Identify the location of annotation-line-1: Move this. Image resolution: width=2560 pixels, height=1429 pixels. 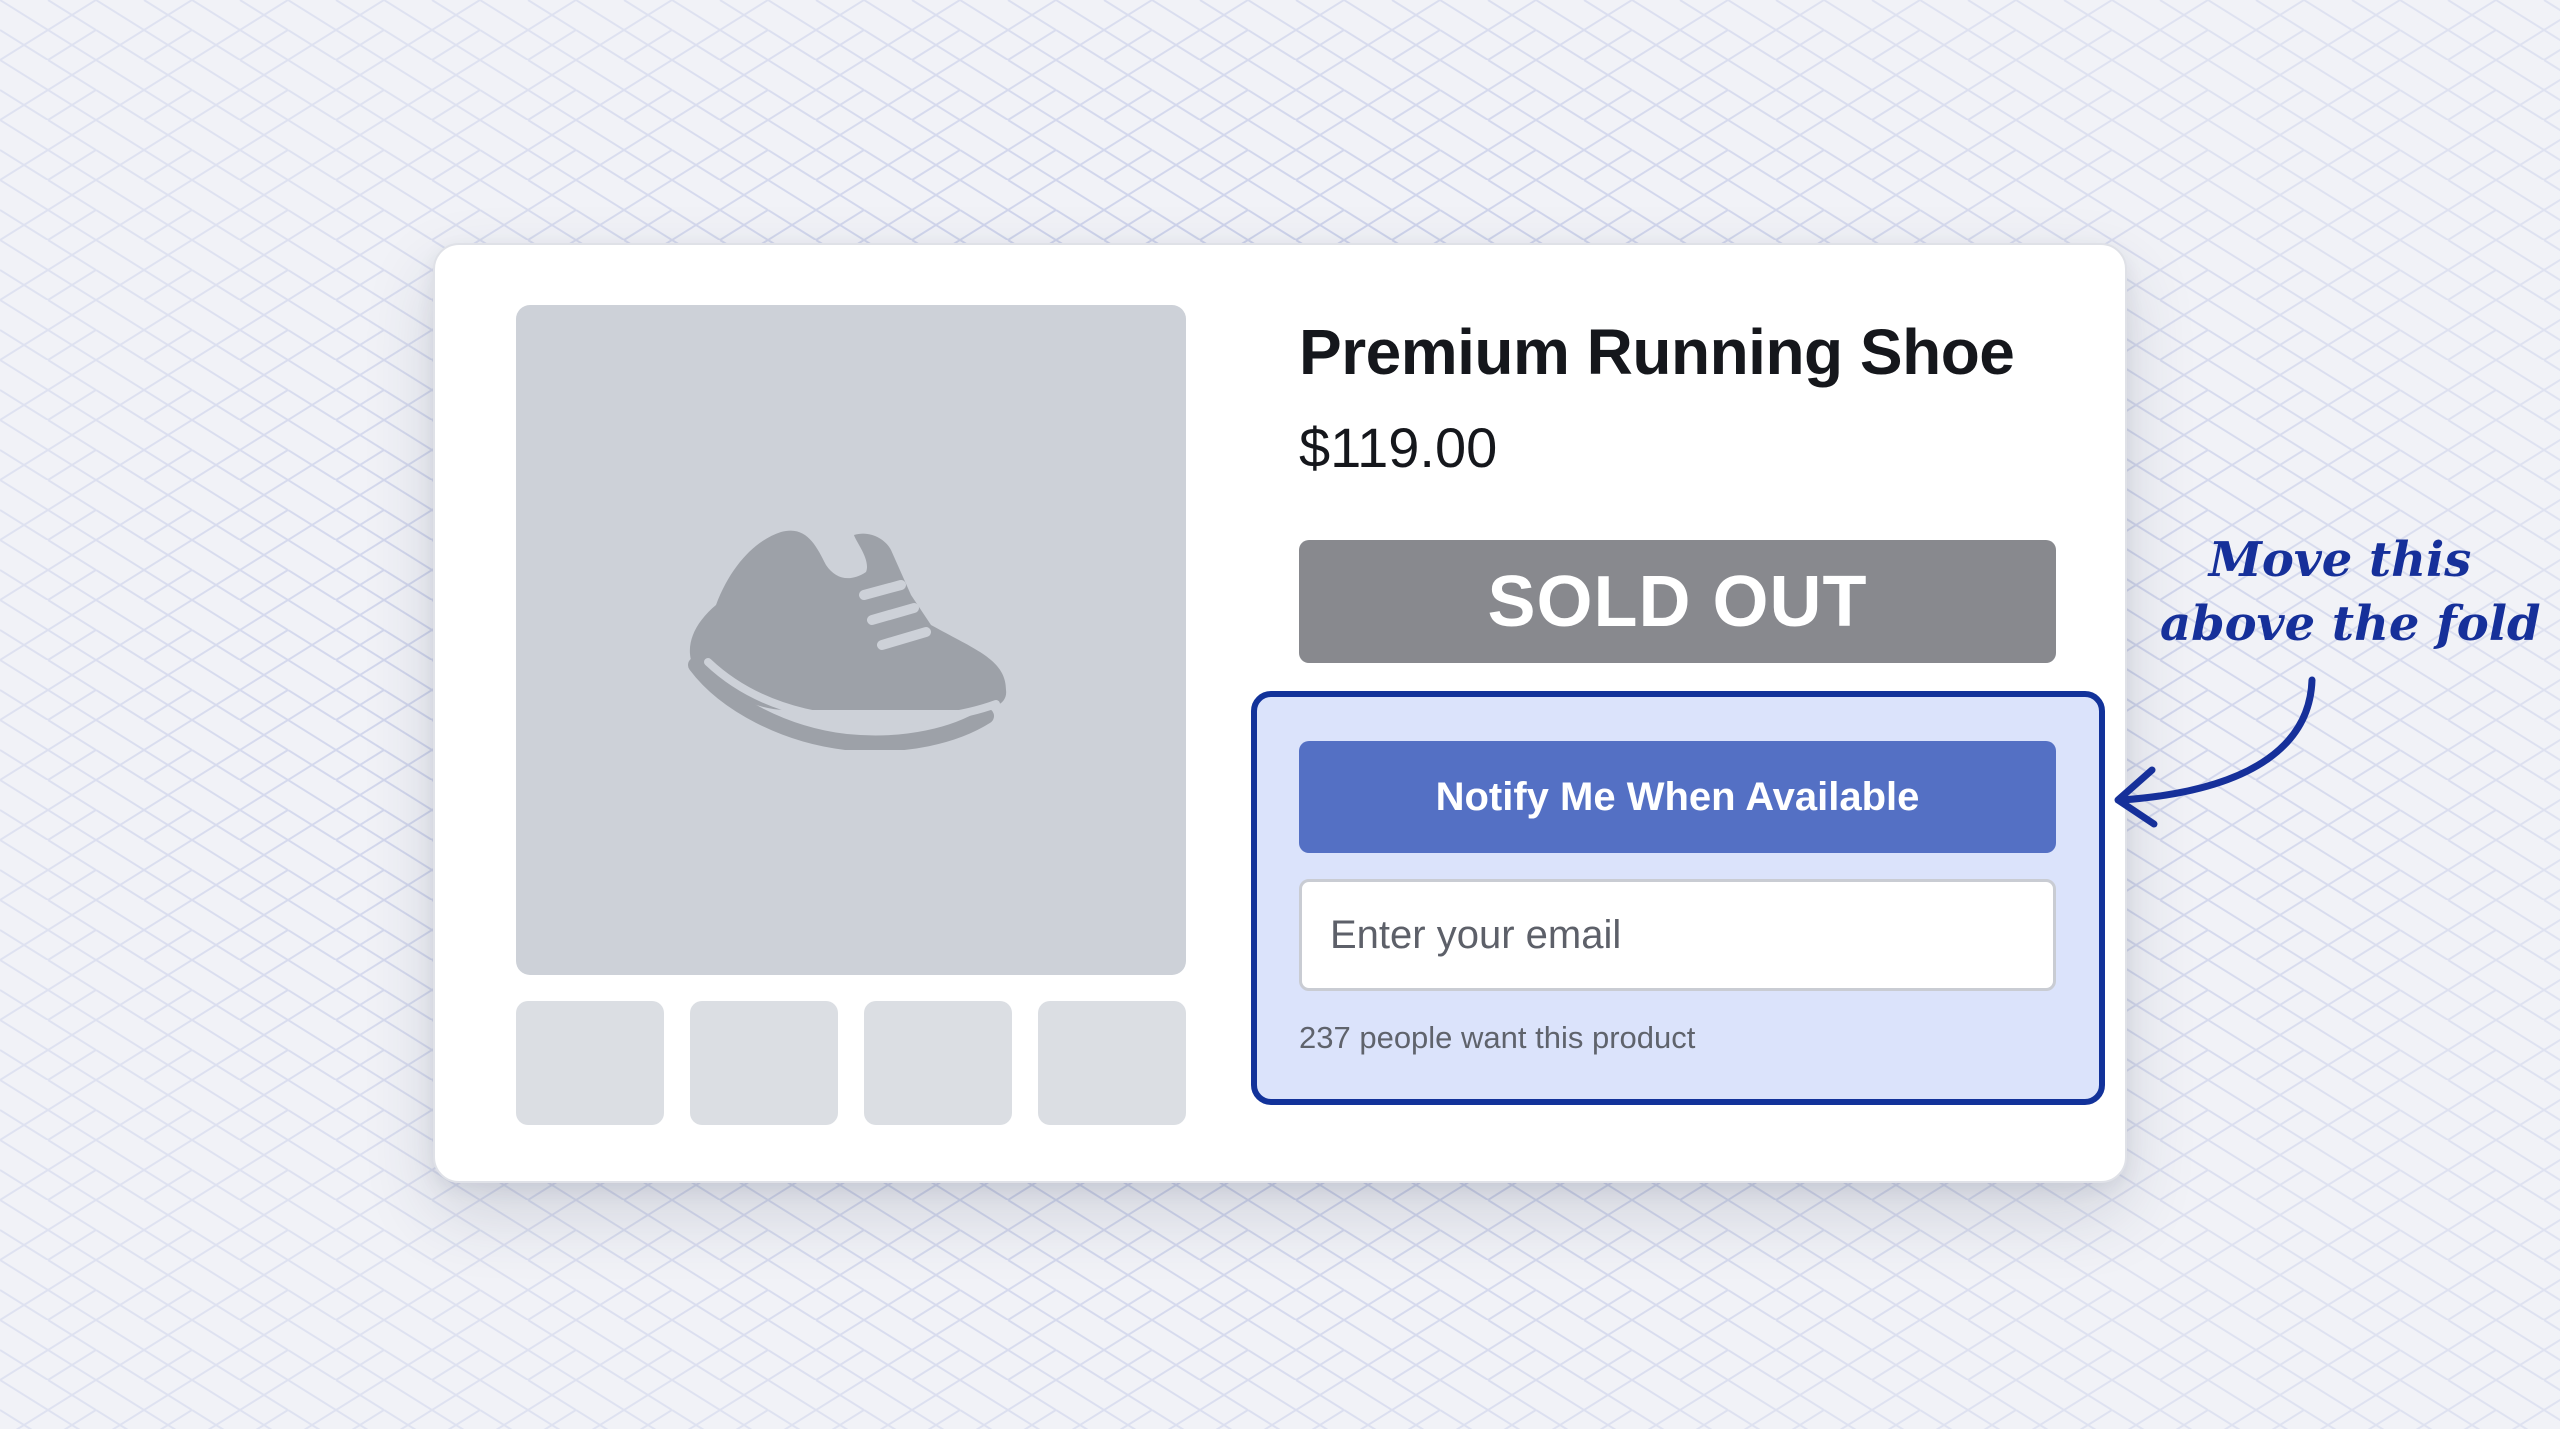
(2340, 560).